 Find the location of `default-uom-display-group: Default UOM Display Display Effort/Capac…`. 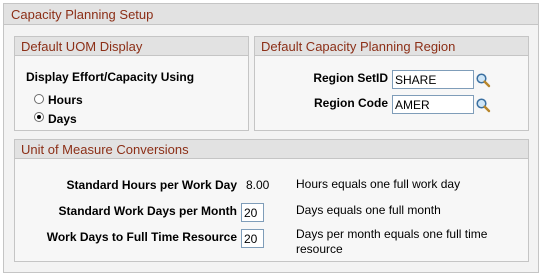

default-uom-display-group: Default UOM Display Display Effort/Capac… is located at coordinates (131, 83).